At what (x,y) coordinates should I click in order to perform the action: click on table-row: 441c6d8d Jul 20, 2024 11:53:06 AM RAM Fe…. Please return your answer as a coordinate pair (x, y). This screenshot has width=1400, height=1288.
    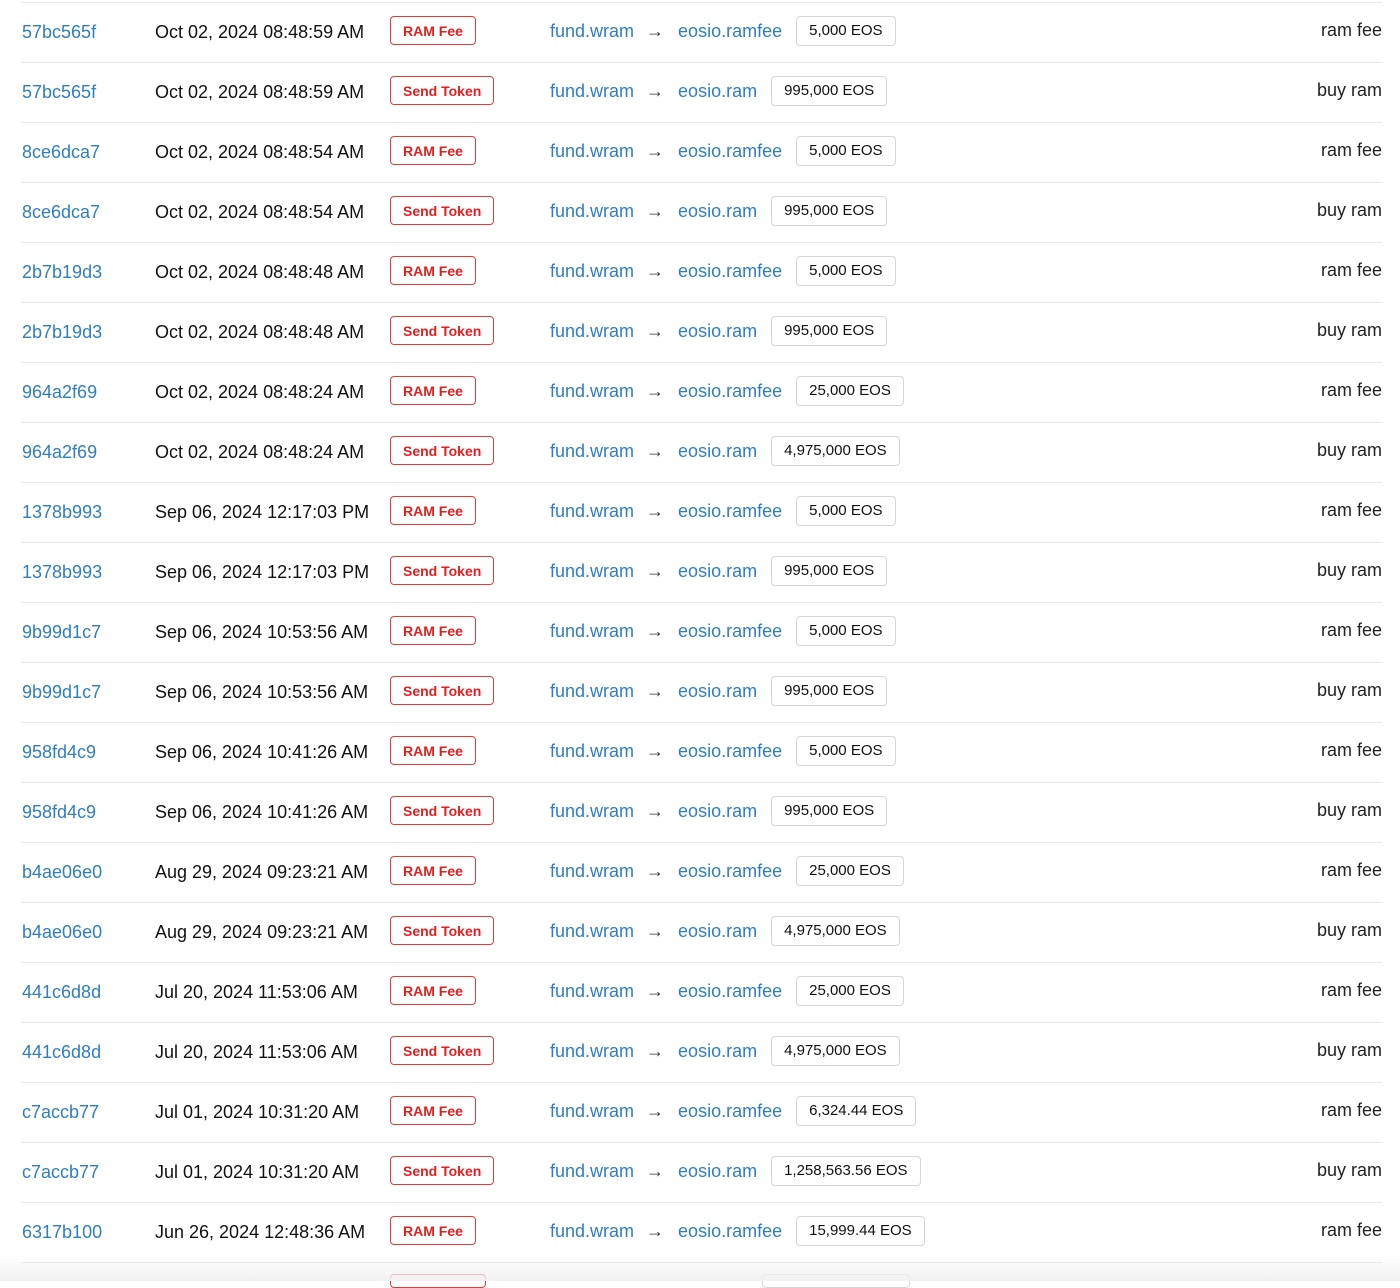
    Looking at the image, I should click on (701, 993).